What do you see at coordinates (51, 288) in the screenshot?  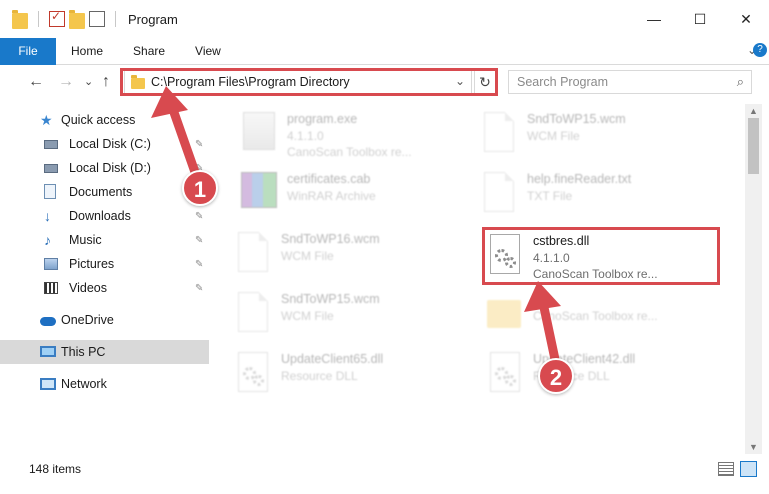 I see `videos-icon` at bounding box center [51, 288].